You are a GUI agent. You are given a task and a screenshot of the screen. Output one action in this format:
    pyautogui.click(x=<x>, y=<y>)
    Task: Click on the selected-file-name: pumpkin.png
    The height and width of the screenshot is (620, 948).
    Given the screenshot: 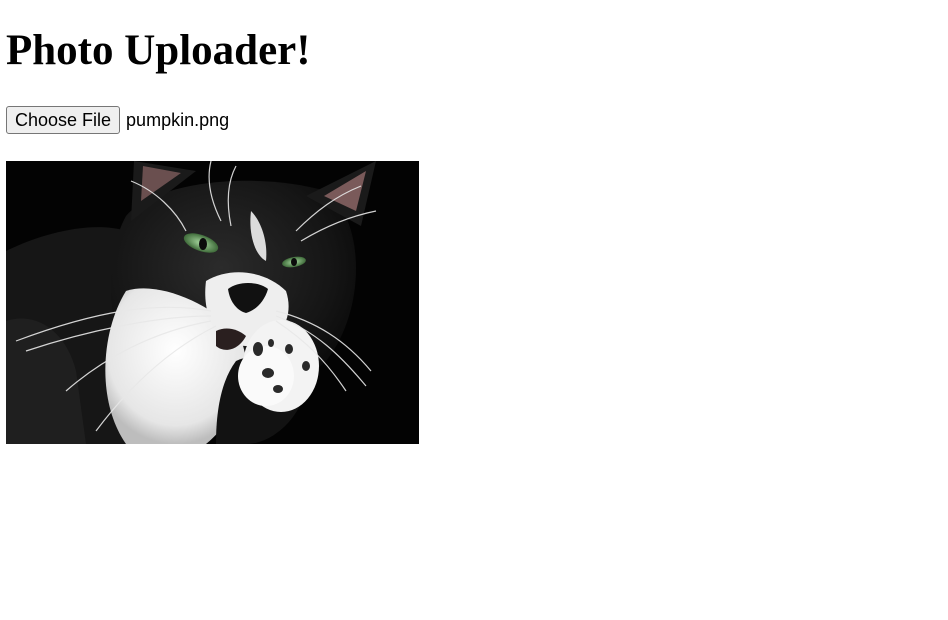 What is the action you would take?
    pyautogui.click(x=178, y=119)
    